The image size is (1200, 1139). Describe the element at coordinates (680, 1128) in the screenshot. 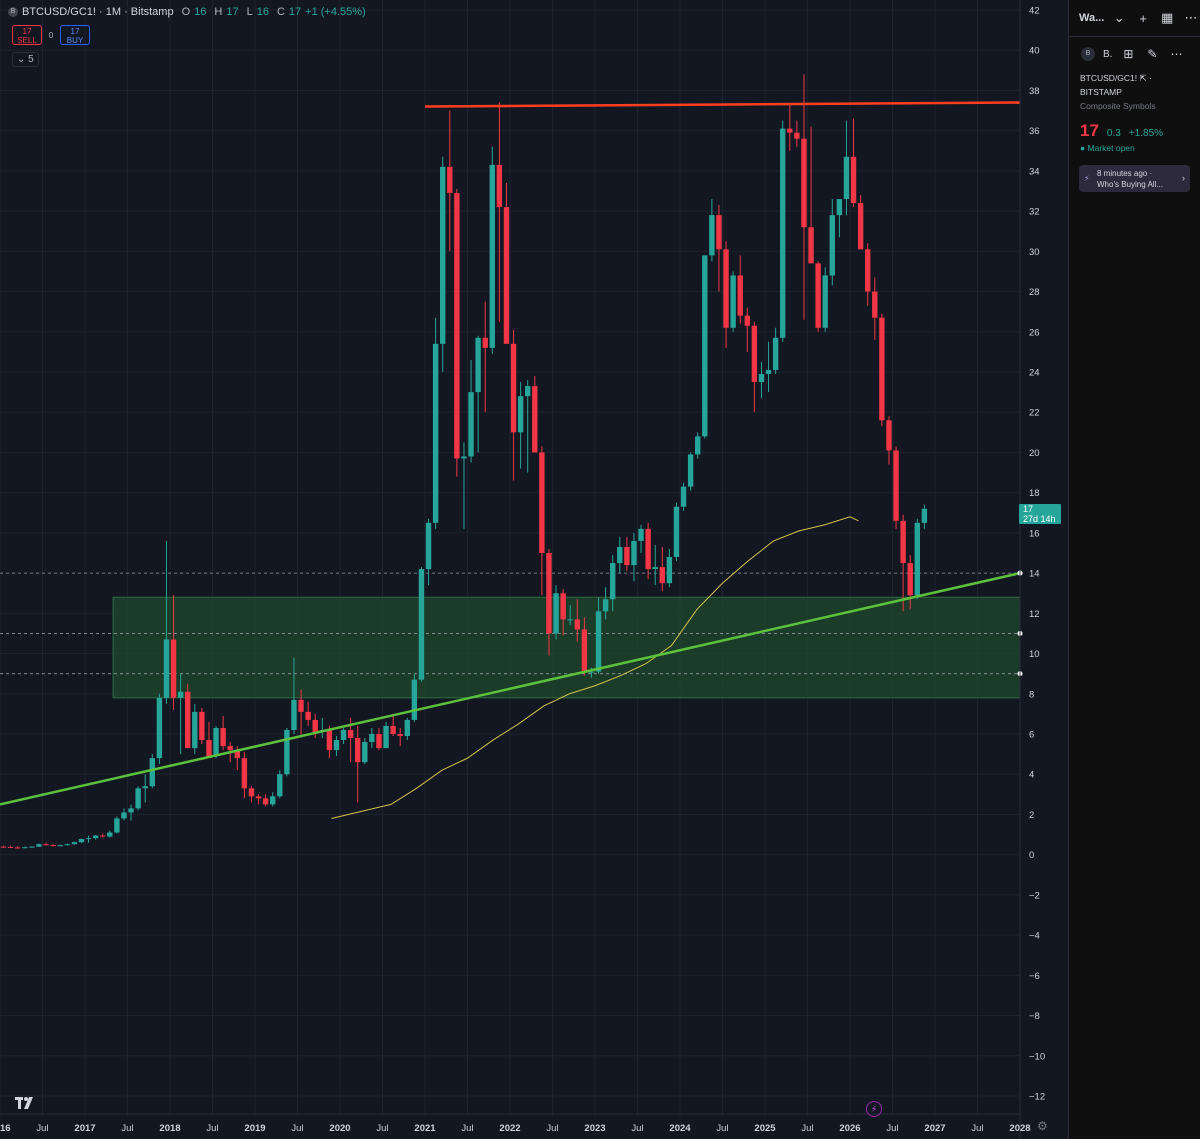

I see `time-tick-label: 2024` at that location.